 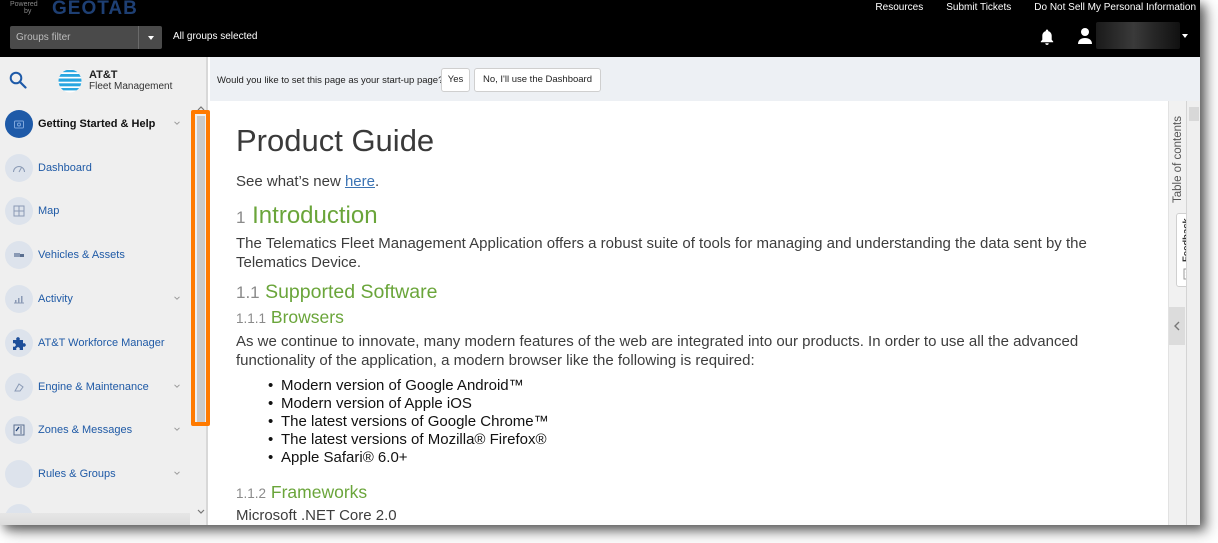 I want to click on list-item: Modern version of Apple iOS, so click(x=407, y=404).